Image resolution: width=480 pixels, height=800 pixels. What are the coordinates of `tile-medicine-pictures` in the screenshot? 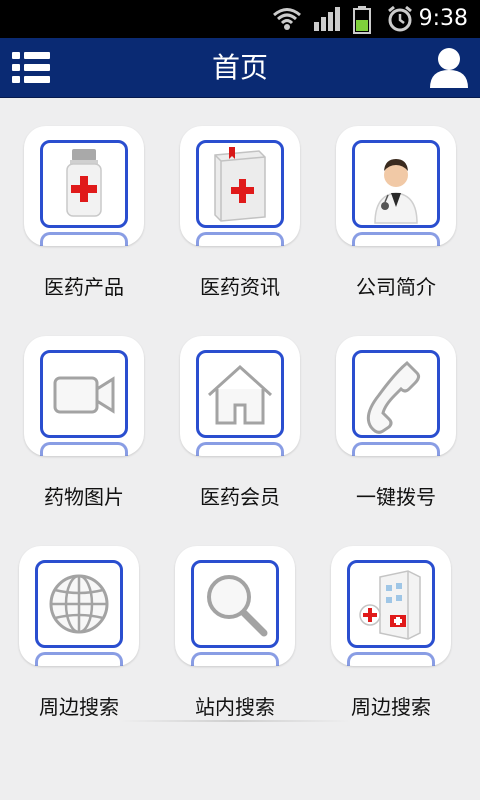 It's located at (84, 396).